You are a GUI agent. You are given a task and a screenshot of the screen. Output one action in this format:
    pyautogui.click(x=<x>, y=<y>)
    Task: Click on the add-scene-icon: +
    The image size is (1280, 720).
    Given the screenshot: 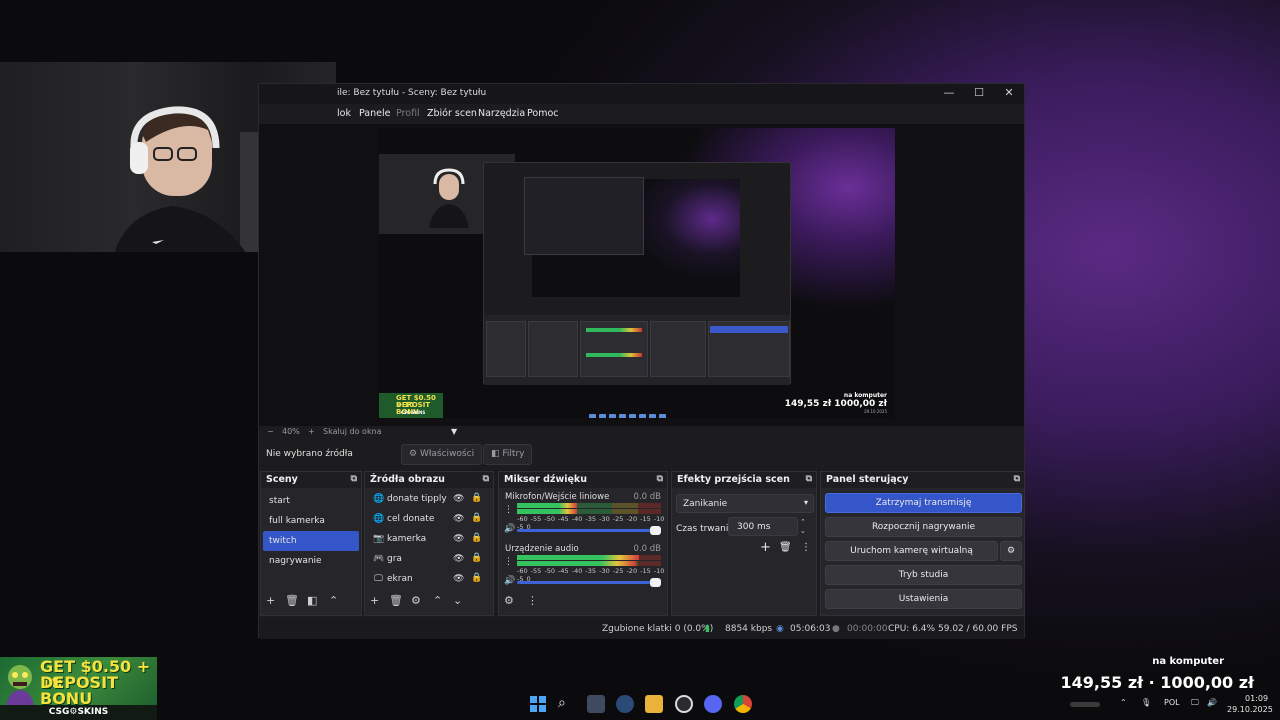 What is the action you would take?
    pyautogui.click(x=270, y=600)
    